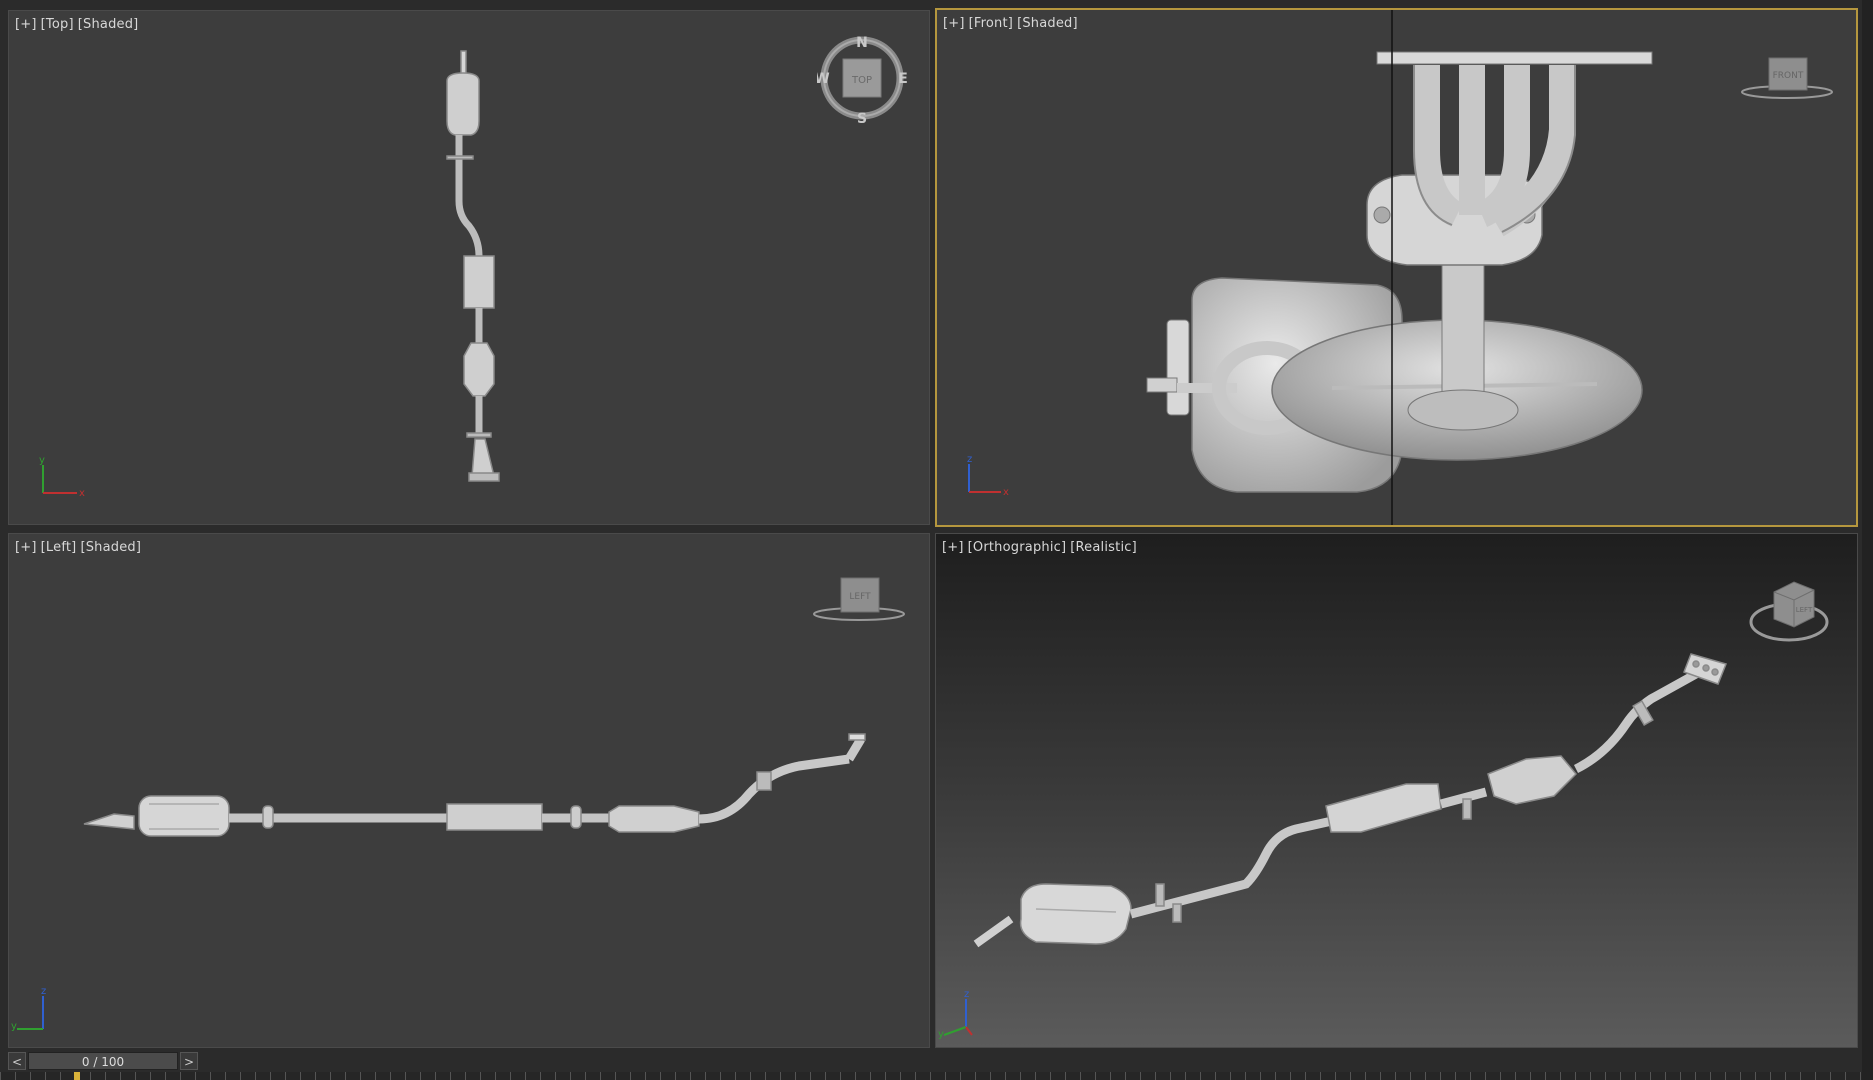  I want to click on viewcube-compass: TOP N S E W, so click(861, 80).